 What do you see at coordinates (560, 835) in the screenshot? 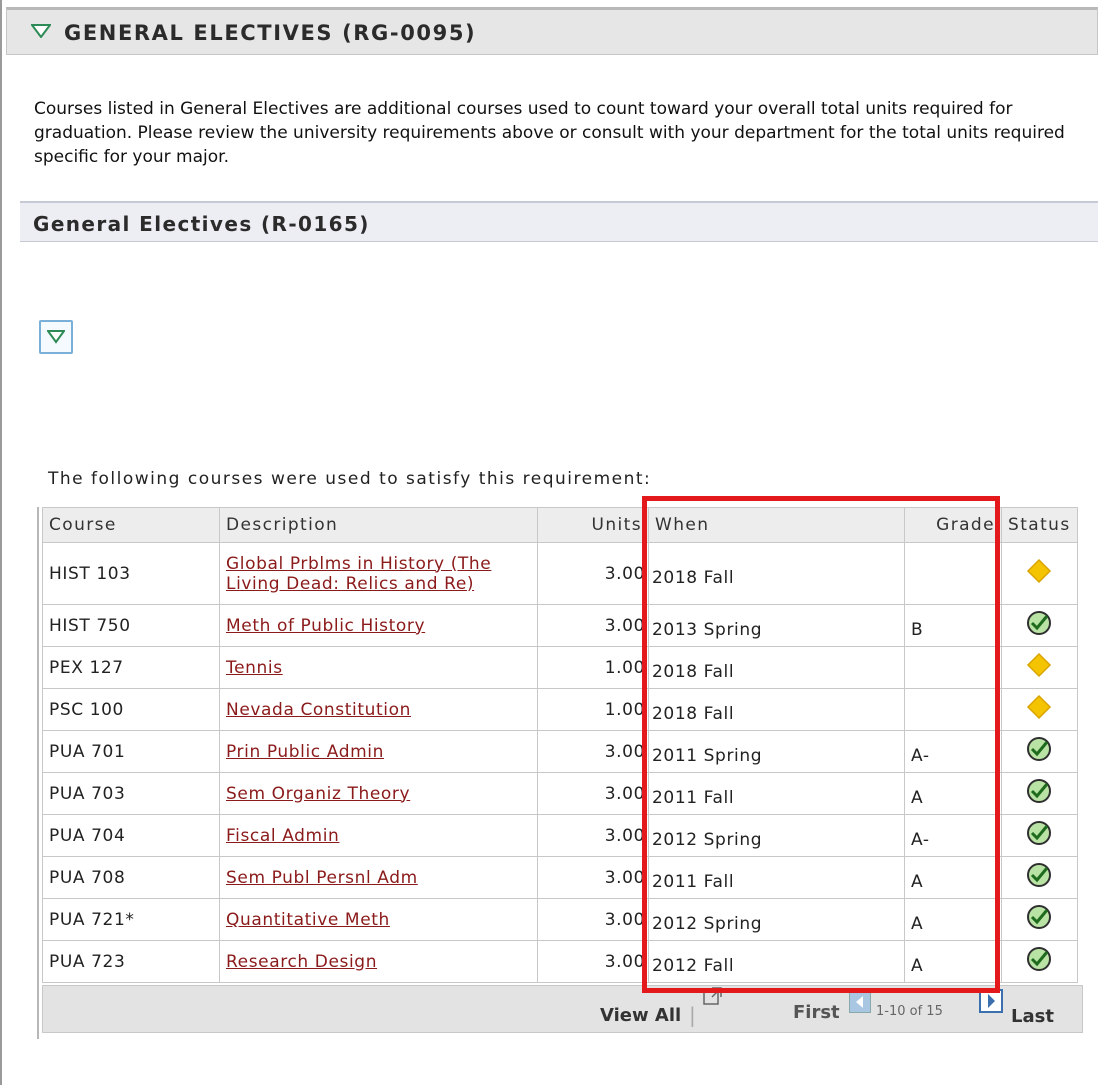
I see `course-row: PUA 704 Fiscal Admin 3.00 2012 Spring A-` at bounding box center [560, 835].